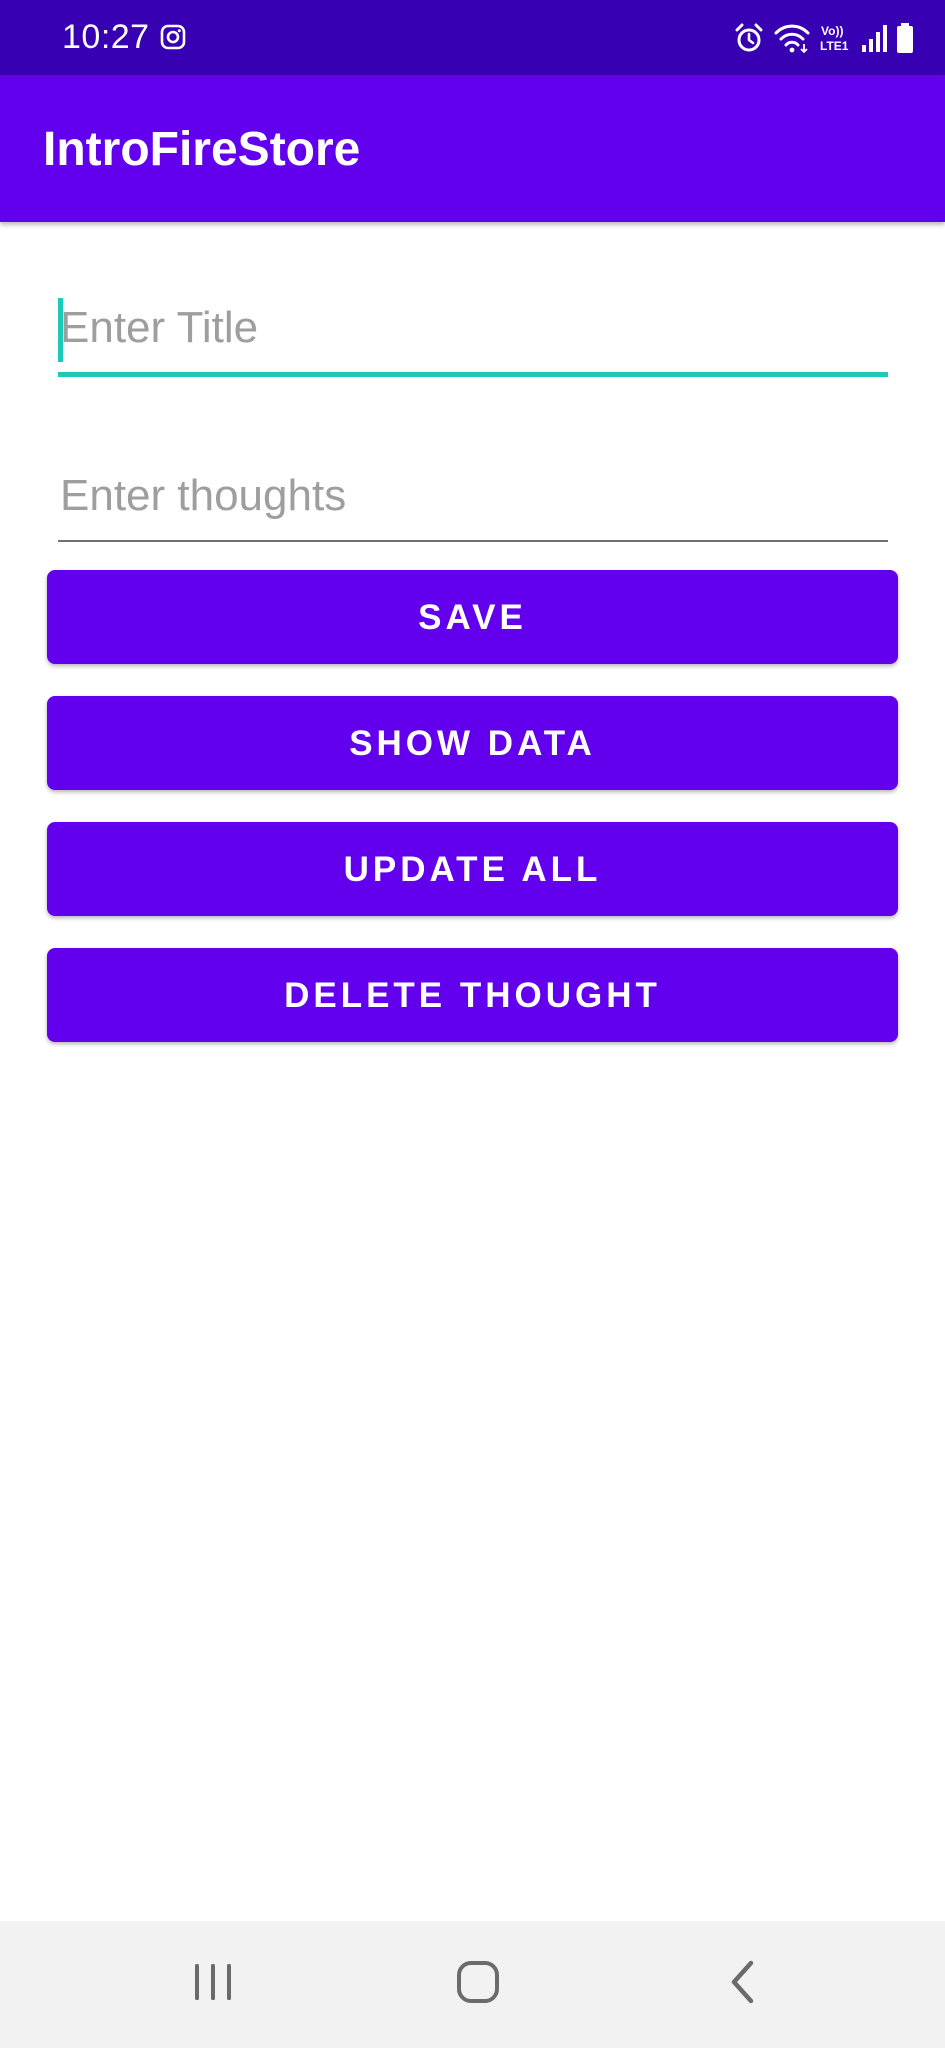 This screenshot has height=2048, width=945. Describe the element at coordinates (834, 46) in the screenshot. I see `svg-text: LTE1` at that location.